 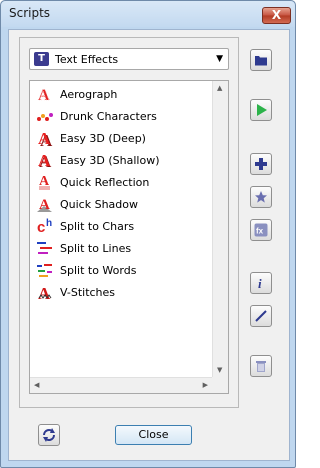 I want to click on split-to-chars-icon: c h, so click(x=44, y=226).